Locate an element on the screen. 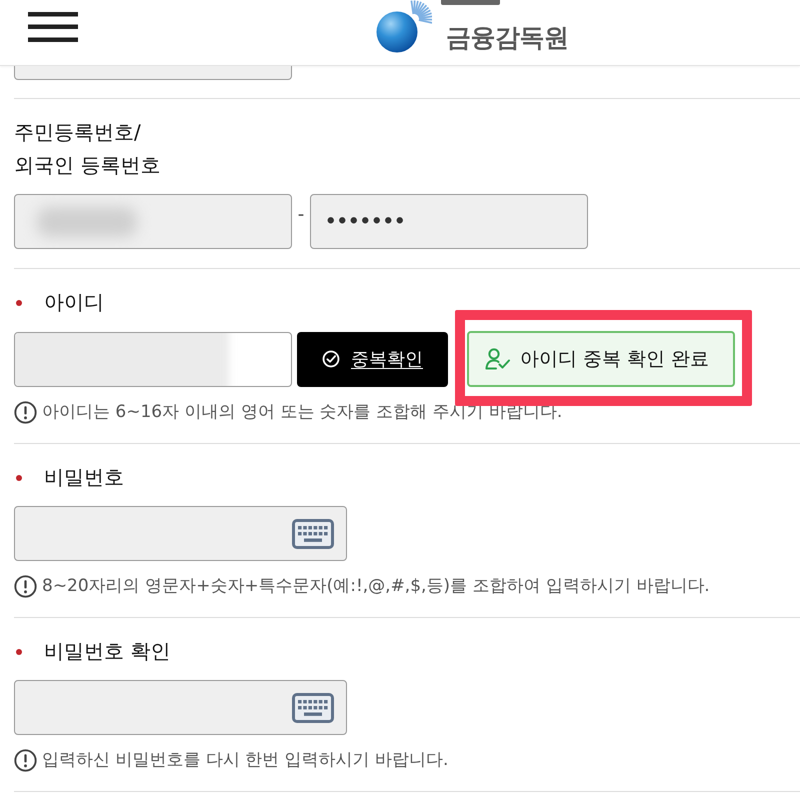 This screenshot has width=800, height=800. logo-text: 금융감독원 is located at coordinates (507, 37).